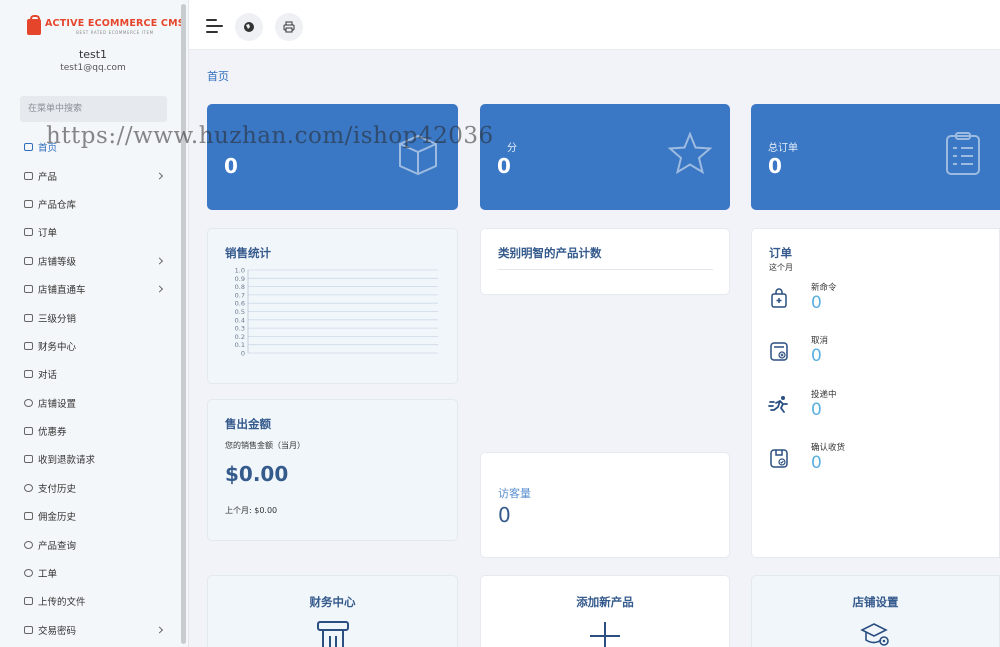  I want to click on sidebar-item-label: 上传的文件, so click(62, 603).